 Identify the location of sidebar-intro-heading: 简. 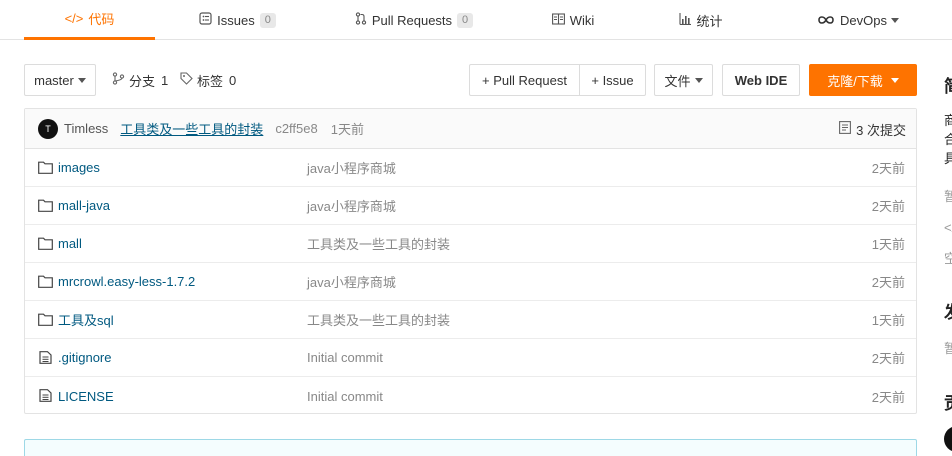
(948, 84).